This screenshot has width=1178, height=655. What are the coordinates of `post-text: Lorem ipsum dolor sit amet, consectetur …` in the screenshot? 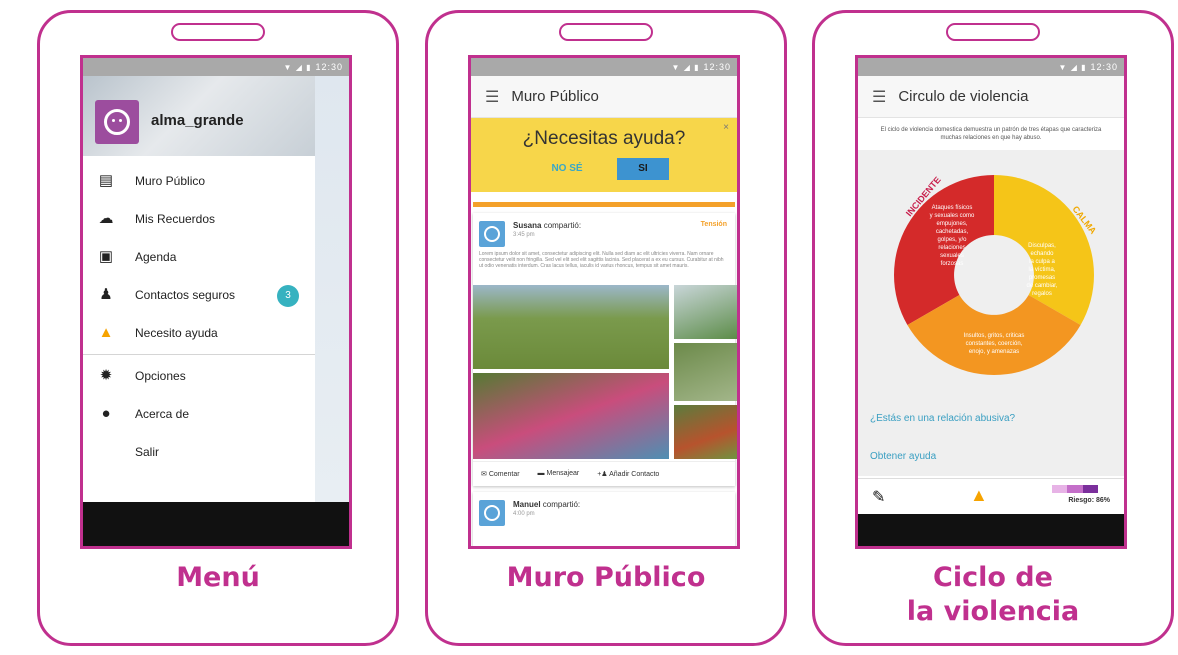 It's located at (601, 260).